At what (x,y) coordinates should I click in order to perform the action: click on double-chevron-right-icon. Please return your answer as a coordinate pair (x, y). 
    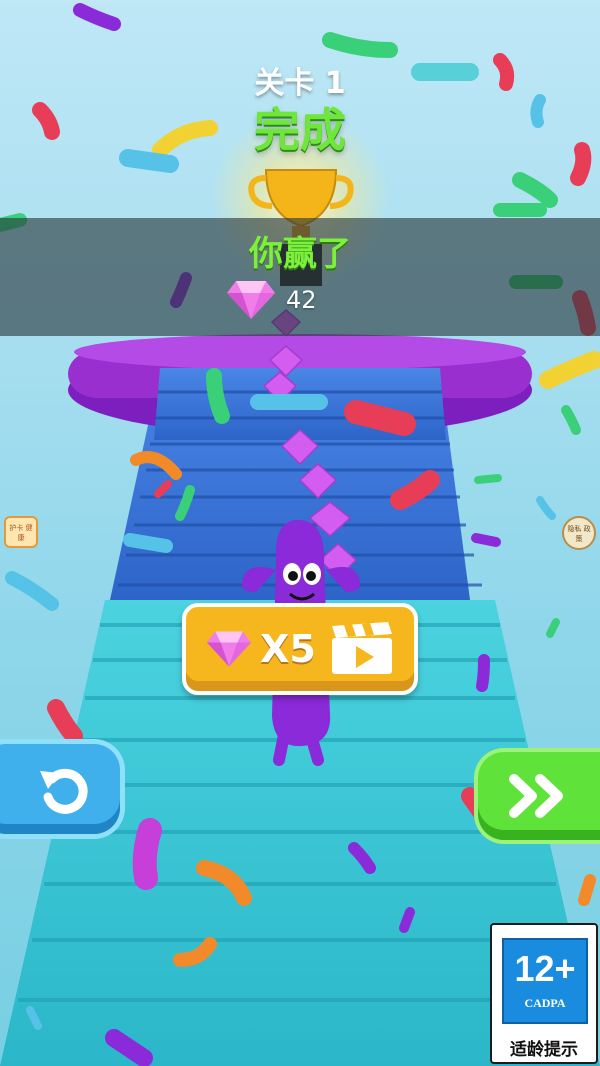
    Looking at the image, I should click on (536, 796).